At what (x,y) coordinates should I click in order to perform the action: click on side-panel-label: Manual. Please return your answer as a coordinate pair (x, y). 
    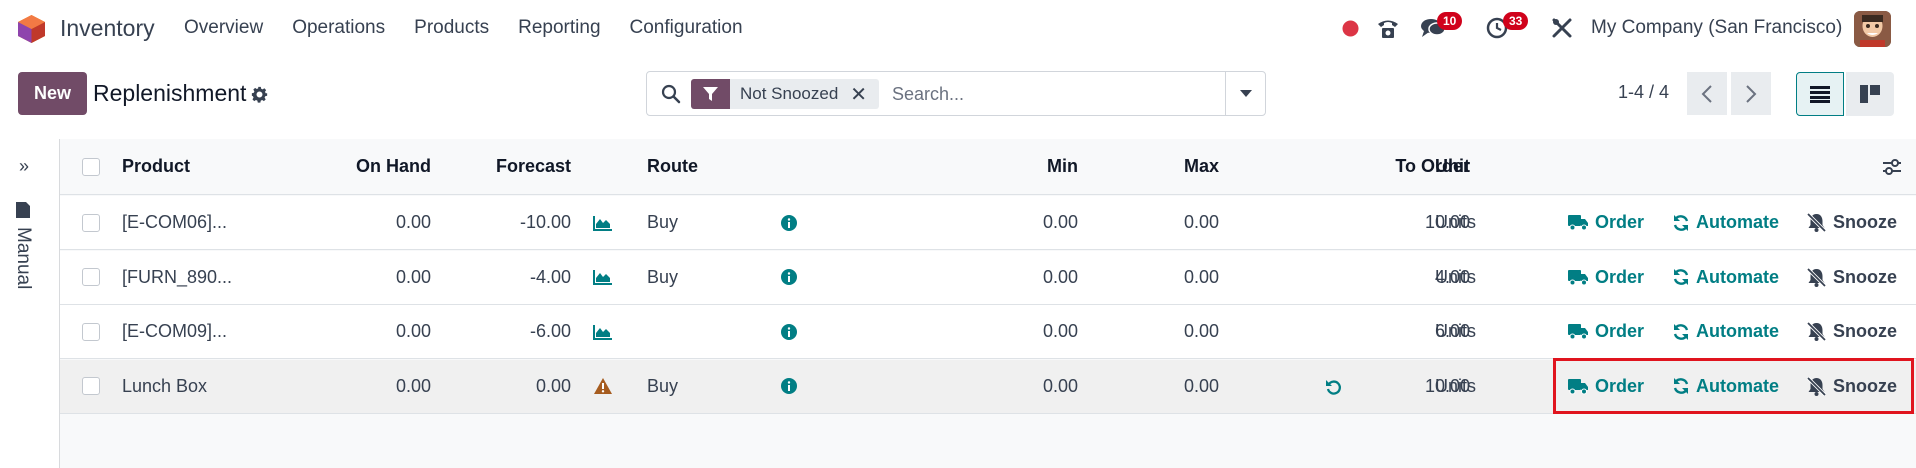
    Looking at the image, I should click on (23, 258).